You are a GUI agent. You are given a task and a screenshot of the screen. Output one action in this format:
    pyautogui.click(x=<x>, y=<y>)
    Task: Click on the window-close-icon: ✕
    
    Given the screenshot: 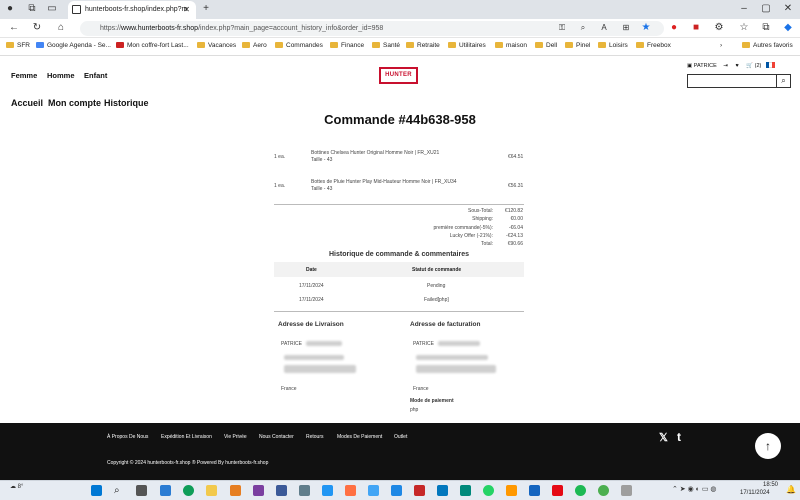 What is the action you would take?
    pyautogui.click(x=788, y=9)
    